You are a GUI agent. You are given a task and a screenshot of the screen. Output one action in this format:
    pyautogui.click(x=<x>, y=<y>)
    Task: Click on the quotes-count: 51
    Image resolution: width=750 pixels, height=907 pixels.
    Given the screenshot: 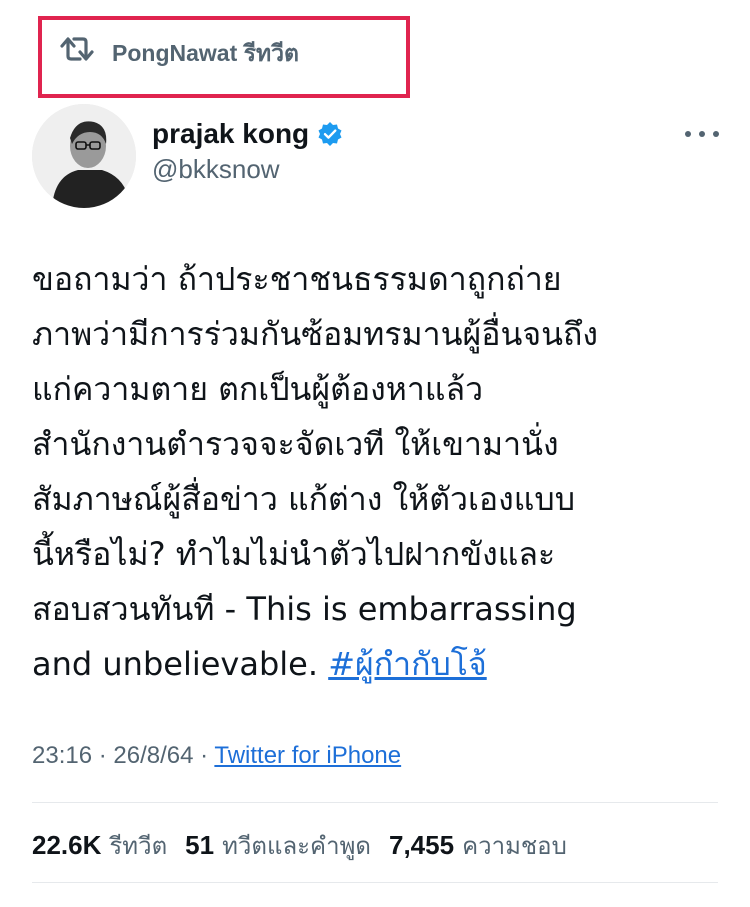 What is the action you would take?
    pyautogui.click(x=200, y=845)
    